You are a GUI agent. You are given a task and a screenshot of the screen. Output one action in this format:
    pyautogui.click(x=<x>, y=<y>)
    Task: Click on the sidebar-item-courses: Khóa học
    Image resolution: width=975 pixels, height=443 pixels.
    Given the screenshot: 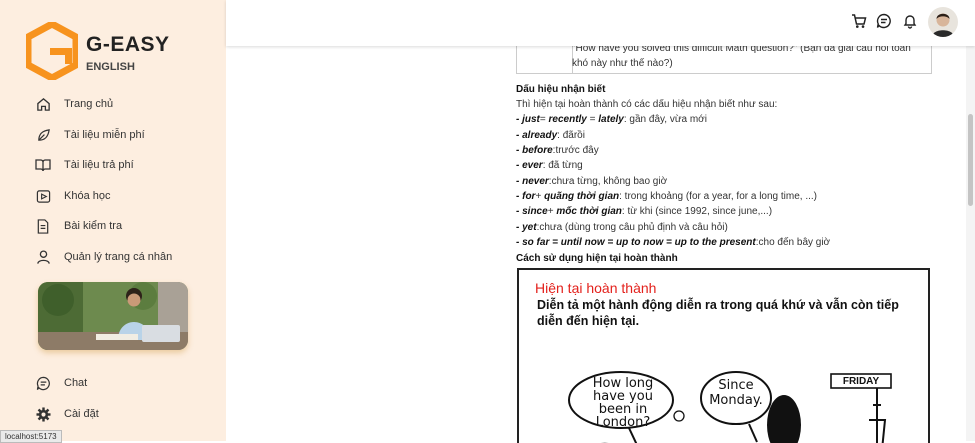 What is the action you would take?
    pyautogui.click(x=72, y=196)
    